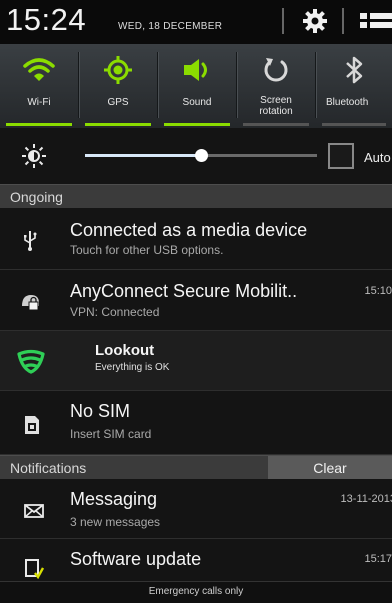 The width and height of the screenshot is (392, 603). What do you see at coordinates (132, 367) in the screenshot?
I see `notification-subtitle: Everything is OK` at bounding box center [132, 367].